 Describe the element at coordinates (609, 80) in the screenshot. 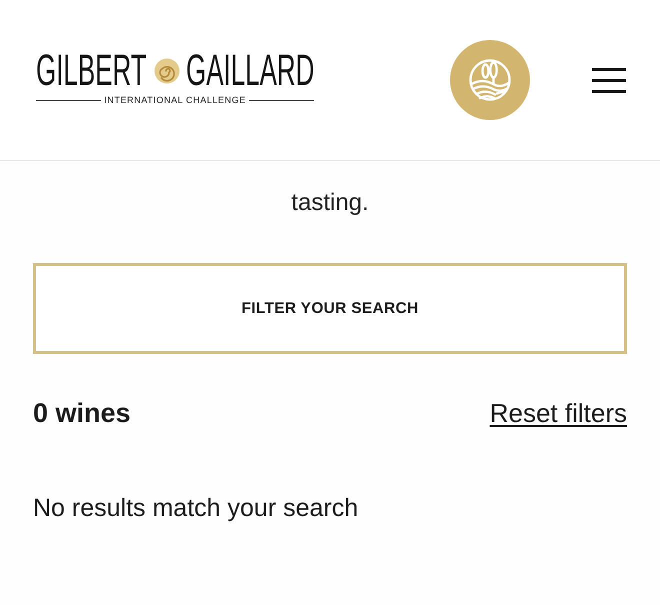

I see `menu-icon` at that location.